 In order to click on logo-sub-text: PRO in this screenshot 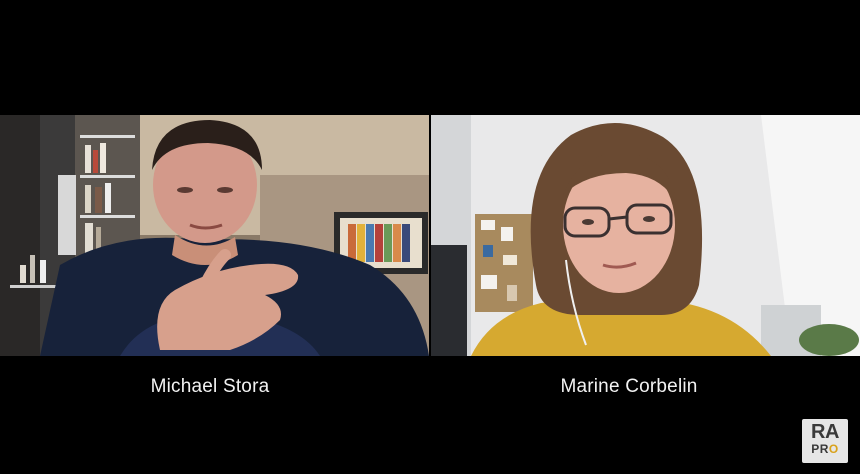, I will do `click(825, 449)`.